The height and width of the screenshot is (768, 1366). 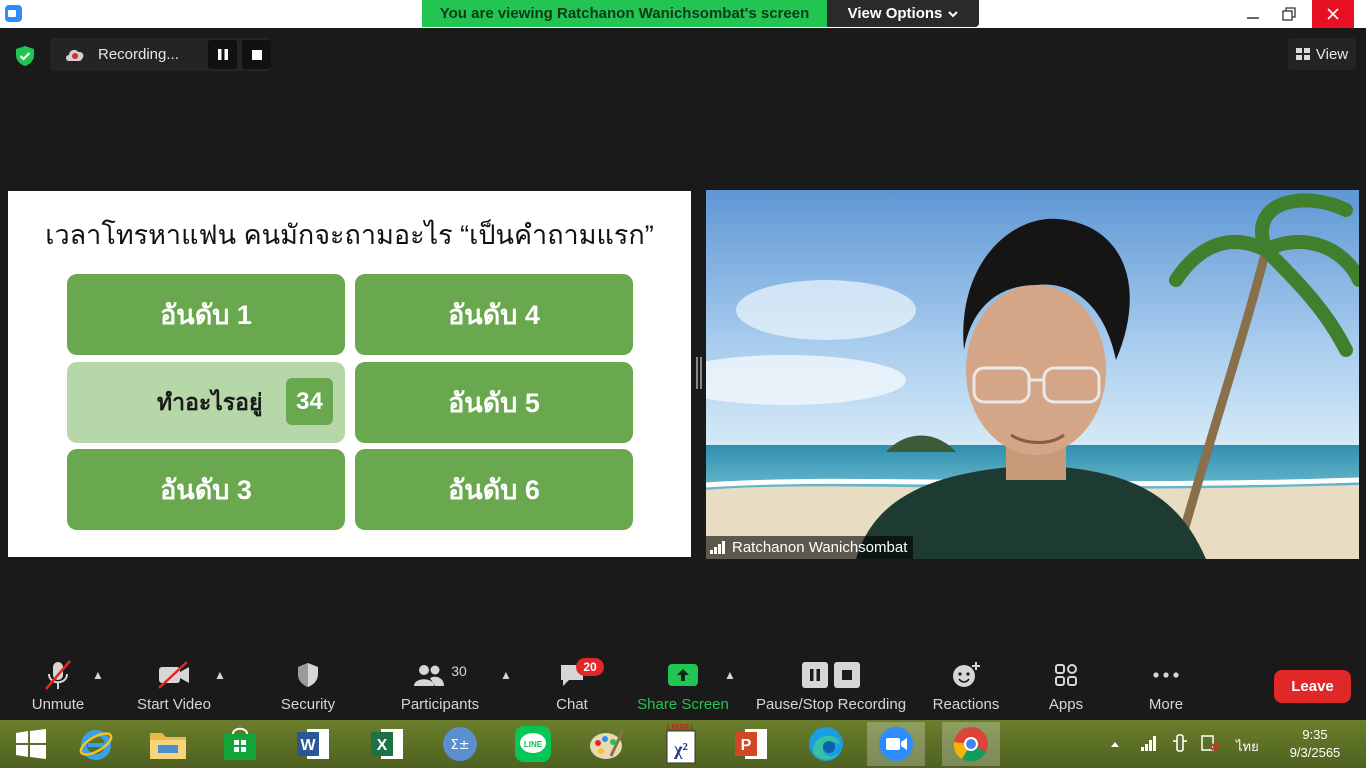 What do you see at coordinates (25, 56) in the screenshot?
I see `encryption-shield-icon` at bounding box center [25, 56].